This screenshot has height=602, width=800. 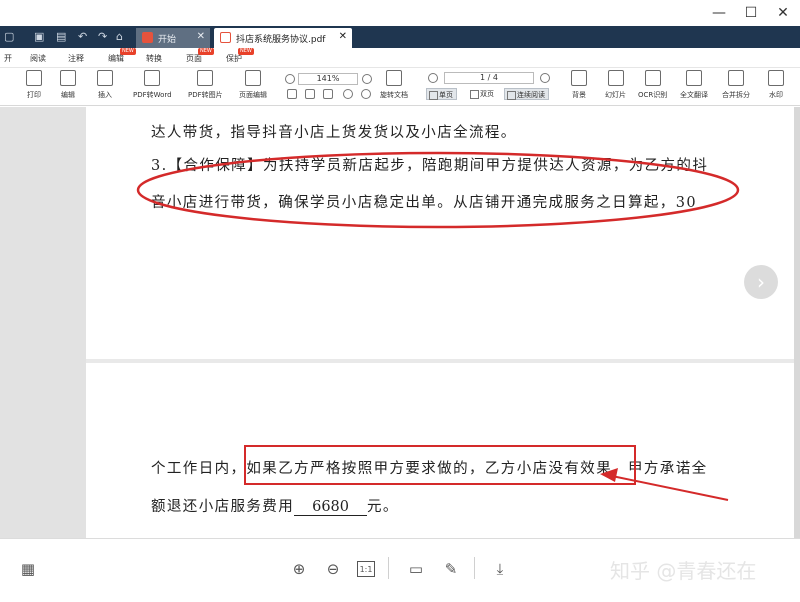 I want to click on rotate-left-icon, so click(x=348, y=94).